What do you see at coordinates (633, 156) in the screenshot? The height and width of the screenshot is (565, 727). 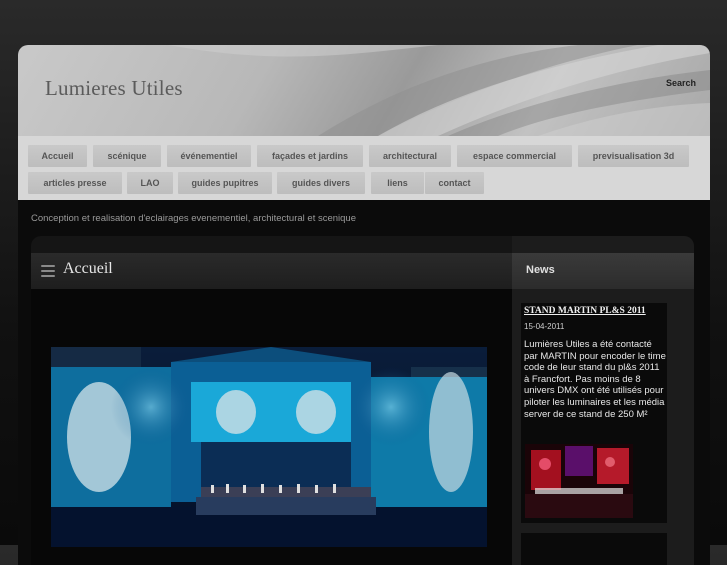 I see `nav-item-previsualisation-3d: previsualisation 3d` at bounding box center [633, 156].